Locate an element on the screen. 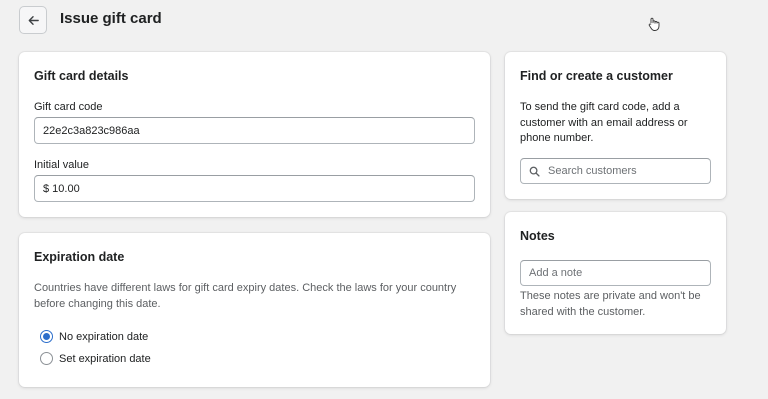 The width and height of the screenshot is (768, 399). page-title: Issue gift card is located at coordinates (111, 18).